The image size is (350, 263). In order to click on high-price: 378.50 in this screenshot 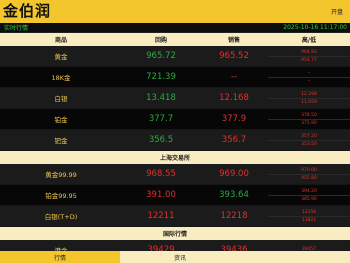, I will do `click(309, 116)`.